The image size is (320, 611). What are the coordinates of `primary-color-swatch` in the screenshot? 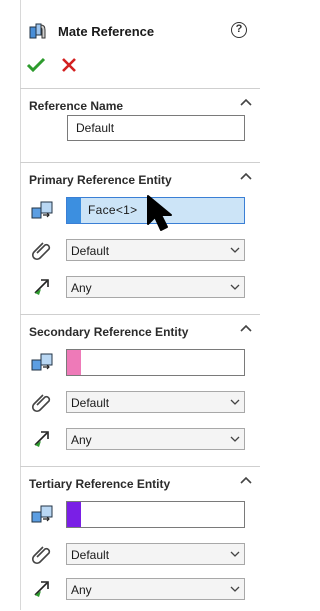 It's located at (74, 210).